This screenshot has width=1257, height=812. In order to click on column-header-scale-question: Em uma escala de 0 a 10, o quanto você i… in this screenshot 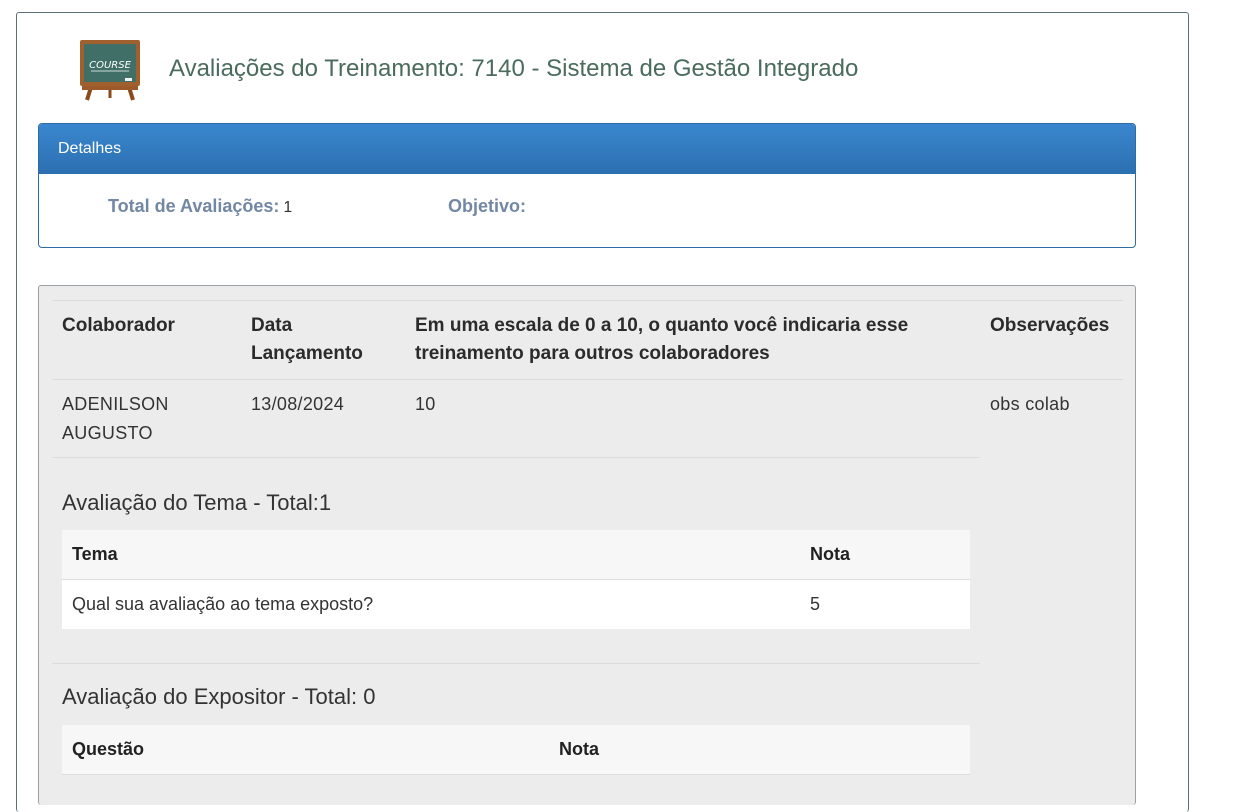, I will do `click(662, 339)`.